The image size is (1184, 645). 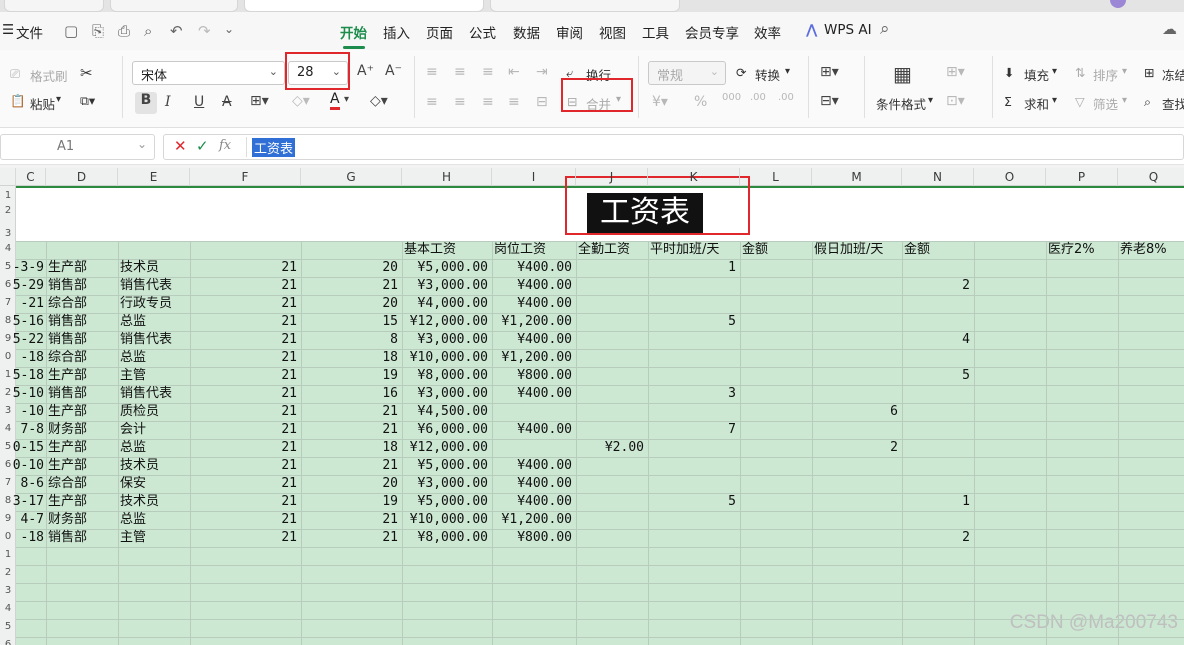 I want to click on table-cell-n: 1, so click(x=938, y=502).